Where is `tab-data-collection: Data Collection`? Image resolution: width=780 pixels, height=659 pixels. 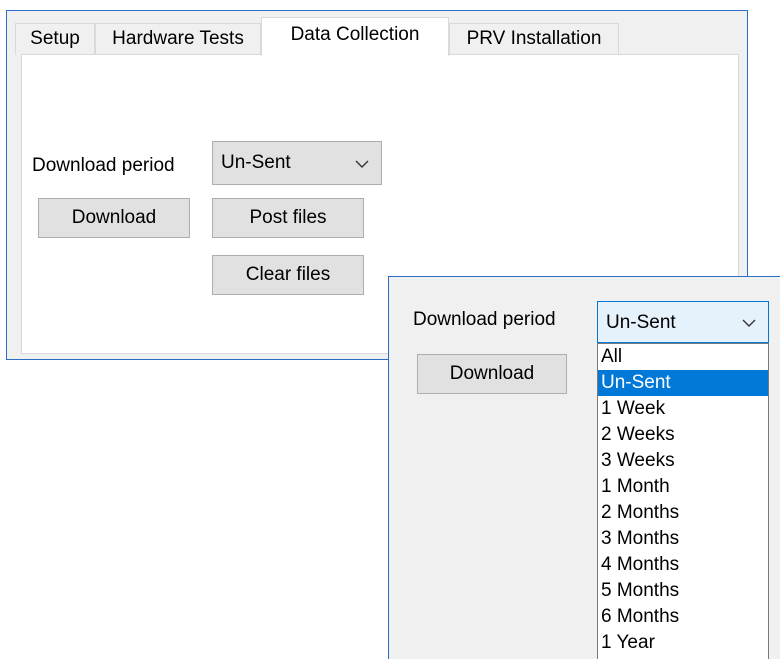
tab-data-collection: Data Collection is located at coordinates (355, 36).